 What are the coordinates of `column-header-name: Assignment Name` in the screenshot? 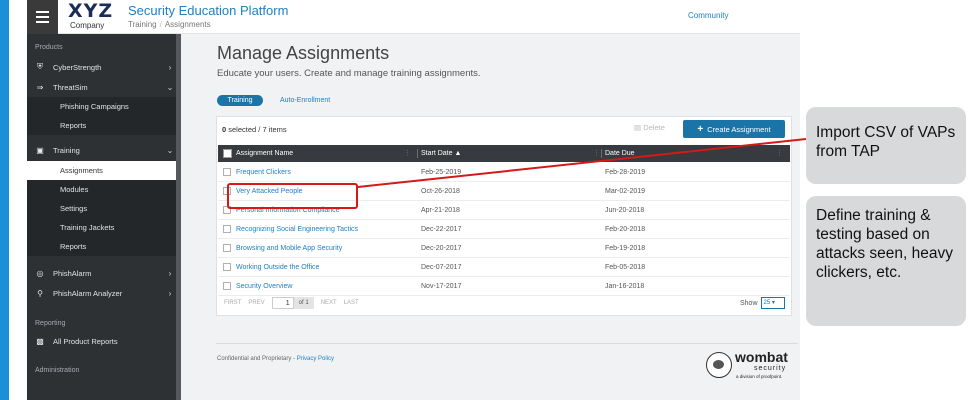 It's located at (264, 153).